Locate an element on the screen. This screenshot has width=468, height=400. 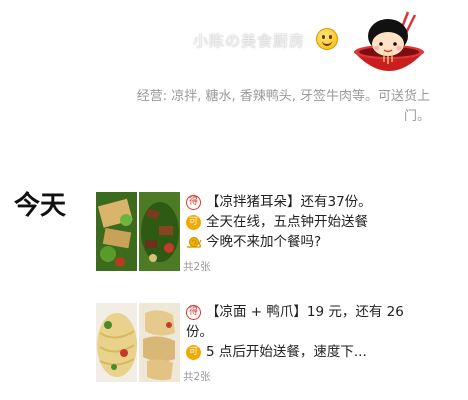
post-1-question: 今晚不来加个餐吗? is located at coordinates (264, 242).